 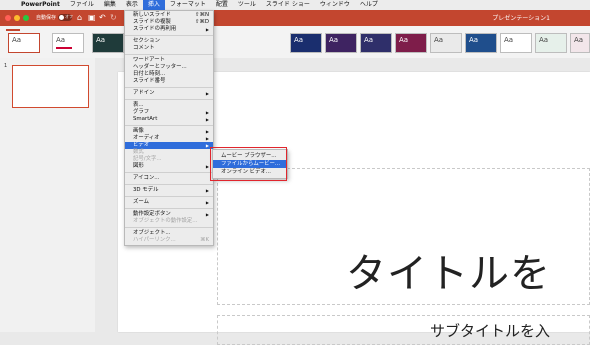 I want to click on close-window-button, so click(x=8, y=18).